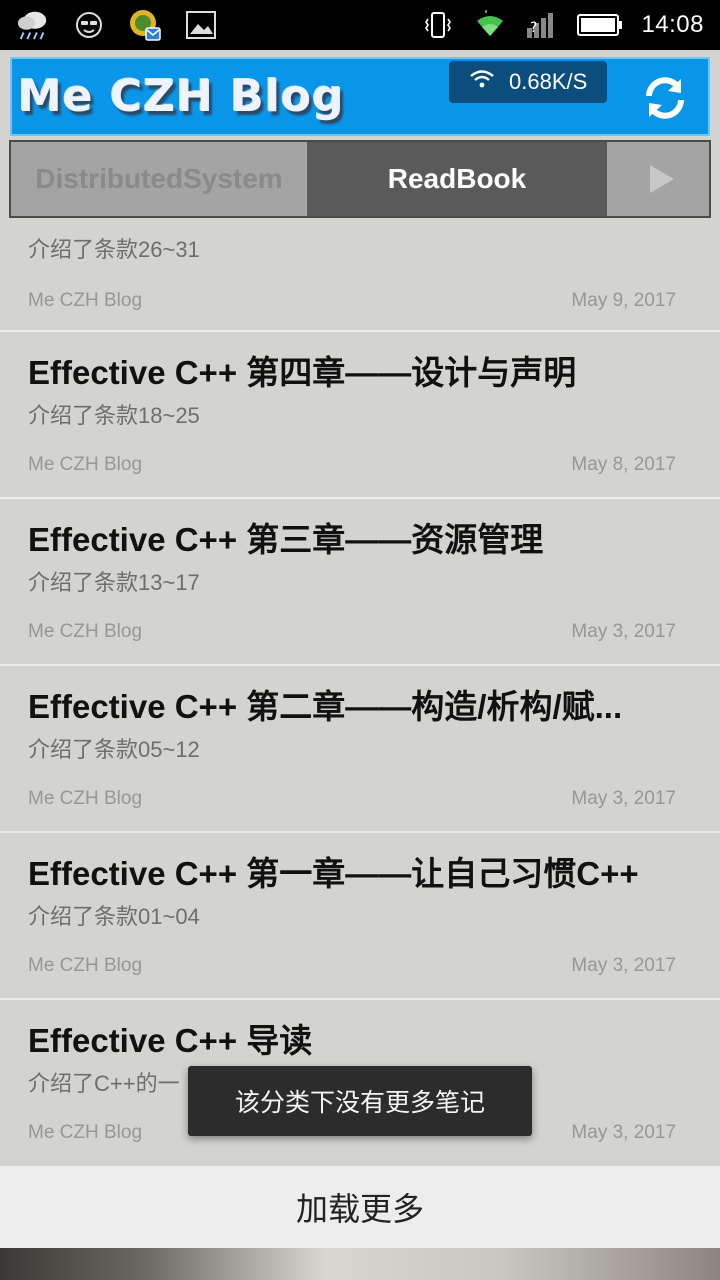 This screenshot has height=1280, width=720. Describe the element at coordinates (89, 25) in the screenshot. I see `face-icon` at that location.